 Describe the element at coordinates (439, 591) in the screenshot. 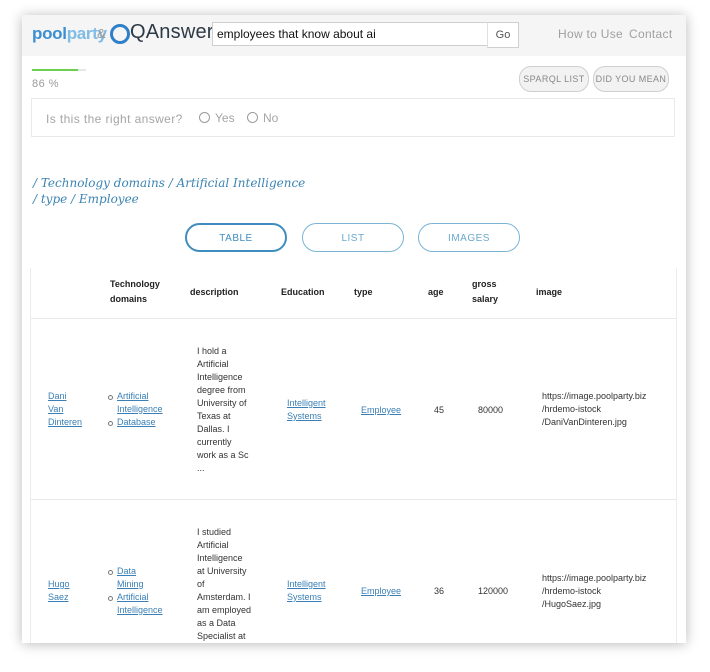

I see `row-2-age: 36` at that location.